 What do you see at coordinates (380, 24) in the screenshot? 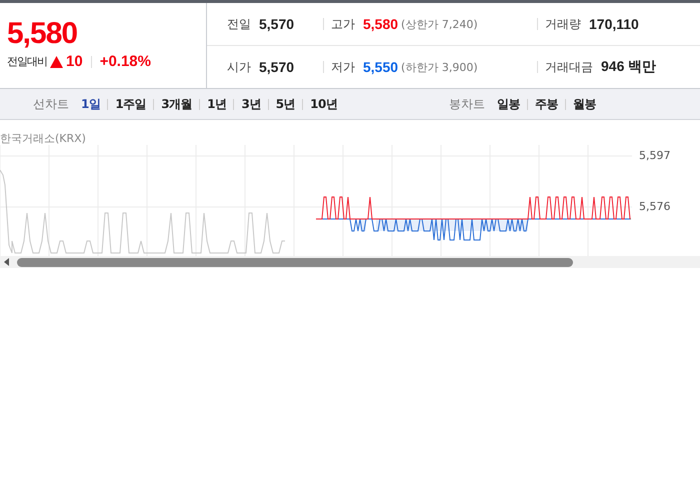
I see `stat-value: 5,580` at bounding box center [380, 24].